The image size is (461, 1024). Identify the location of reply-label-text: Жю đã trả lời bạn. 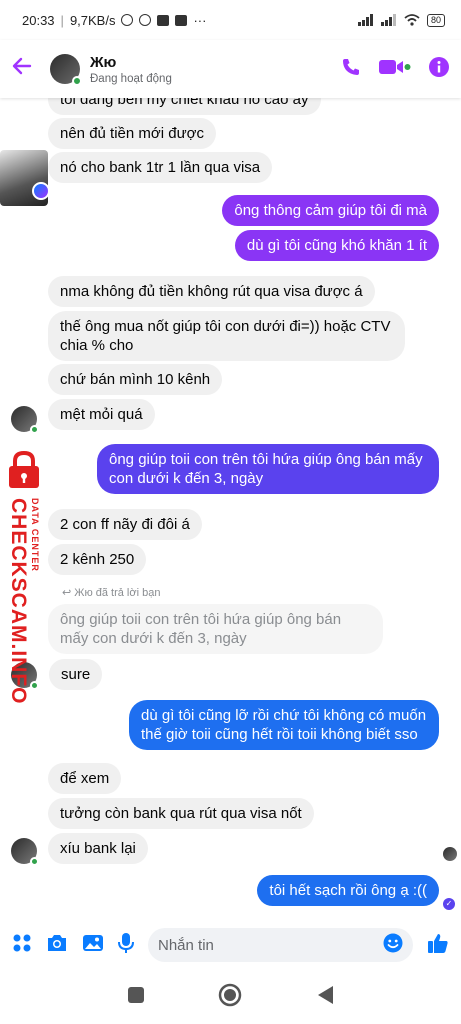
(117, 593).